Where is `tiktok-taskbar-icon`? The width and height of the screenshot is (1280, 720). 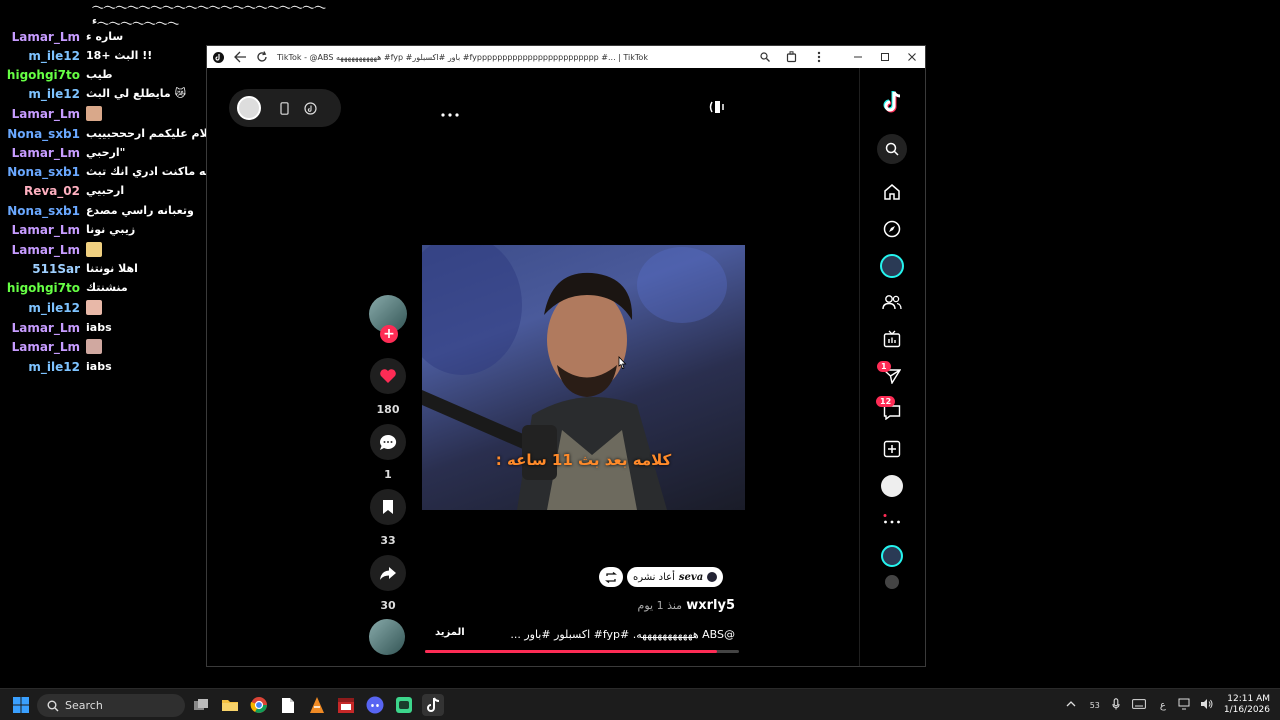 tiktok-taskbar-icon is located at coordinates (433, 705).